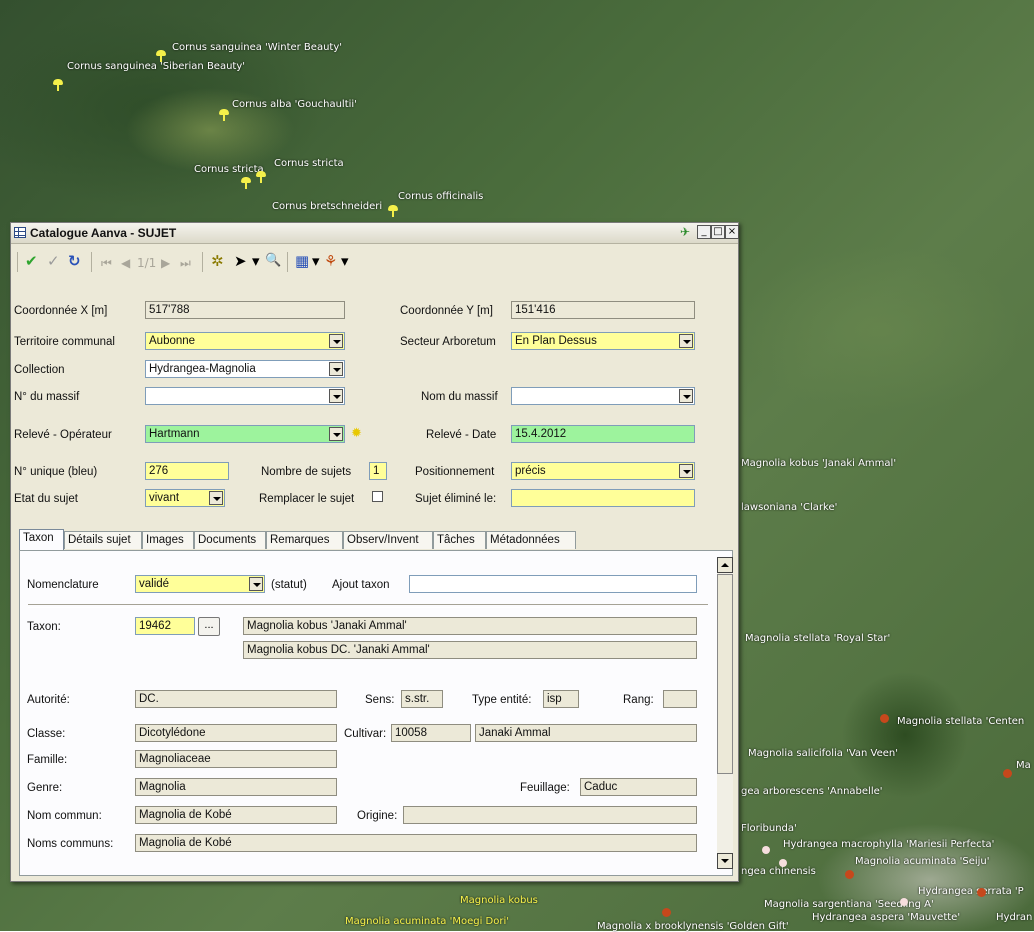 The width and height of the screenshot is (1034, 932). I want to click on map-label: gea arborescens 'Annabelle', so click(812, 791).